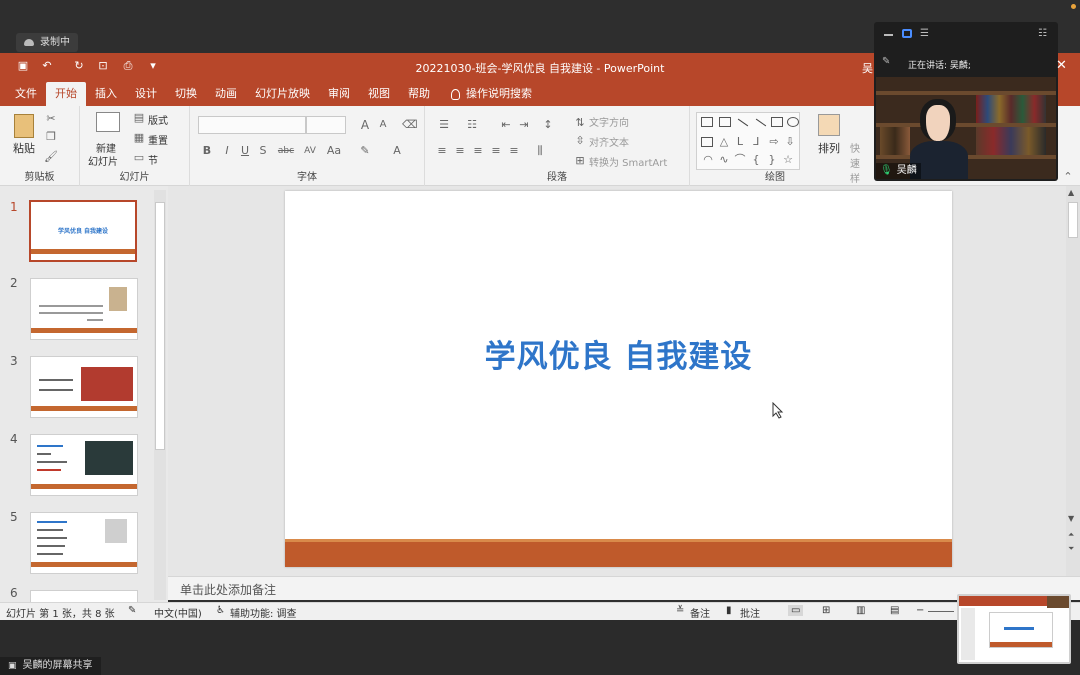 This screenshot has height=675, width=1080. Describe the element at coordinates (263, 151) in the screenshot. I see `shadow-button: S` at that location.